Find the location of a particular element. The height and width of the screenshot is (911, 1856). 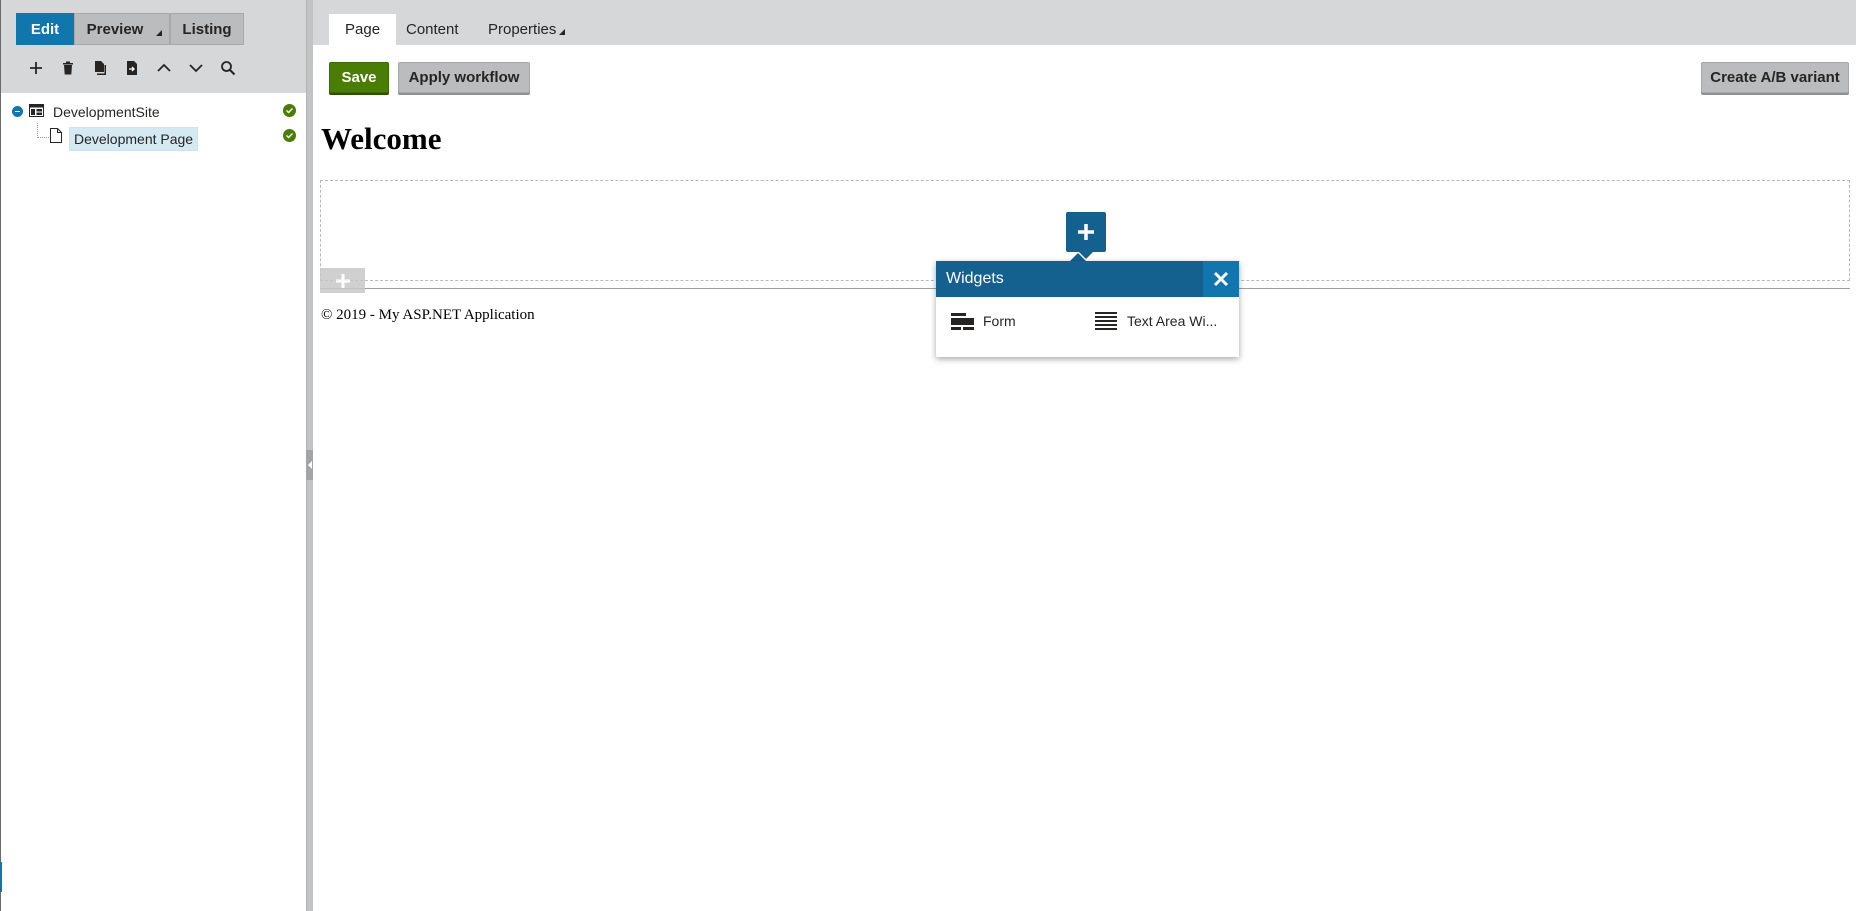

text-area-icon is located at coordinates (1106, 321).